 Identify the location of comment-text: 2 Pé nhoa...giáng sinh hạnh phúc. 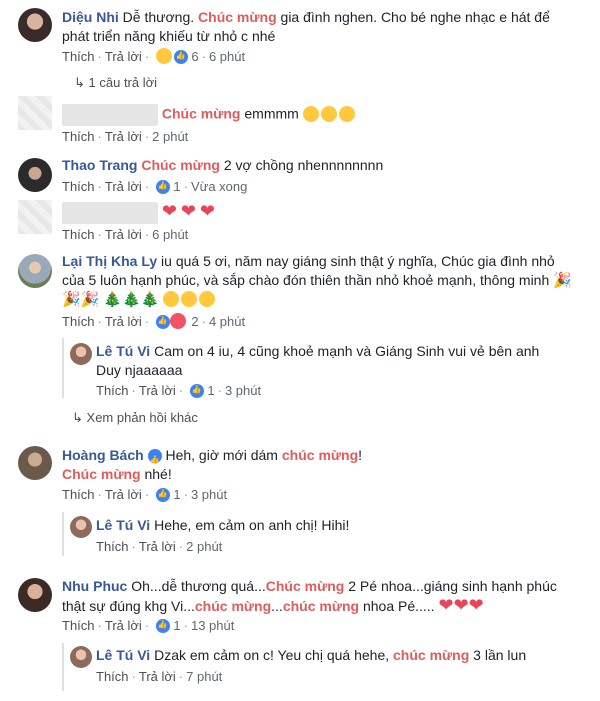
(450, 586).